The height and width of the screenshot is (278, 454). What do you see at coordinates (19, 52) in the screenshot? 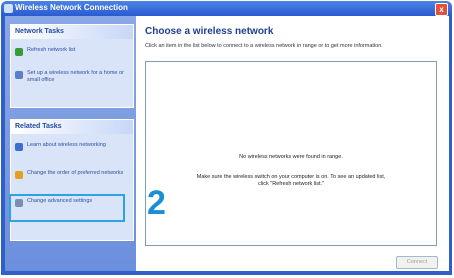
I see `refresh-icon` at bounding box center [19, 52].